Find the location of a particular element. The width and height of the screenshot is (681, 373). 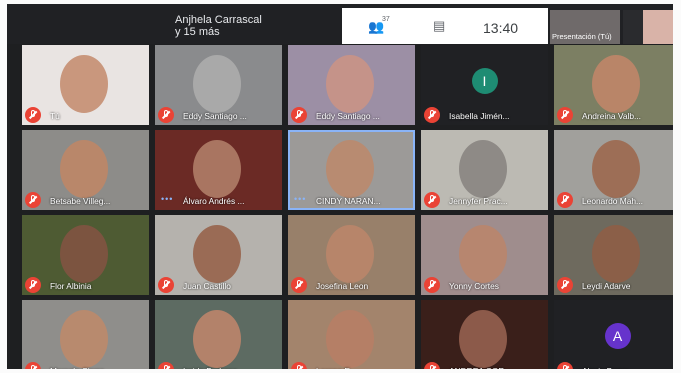

presentation-tile: Presentación (Tú) is located at coordinates (585, 27).